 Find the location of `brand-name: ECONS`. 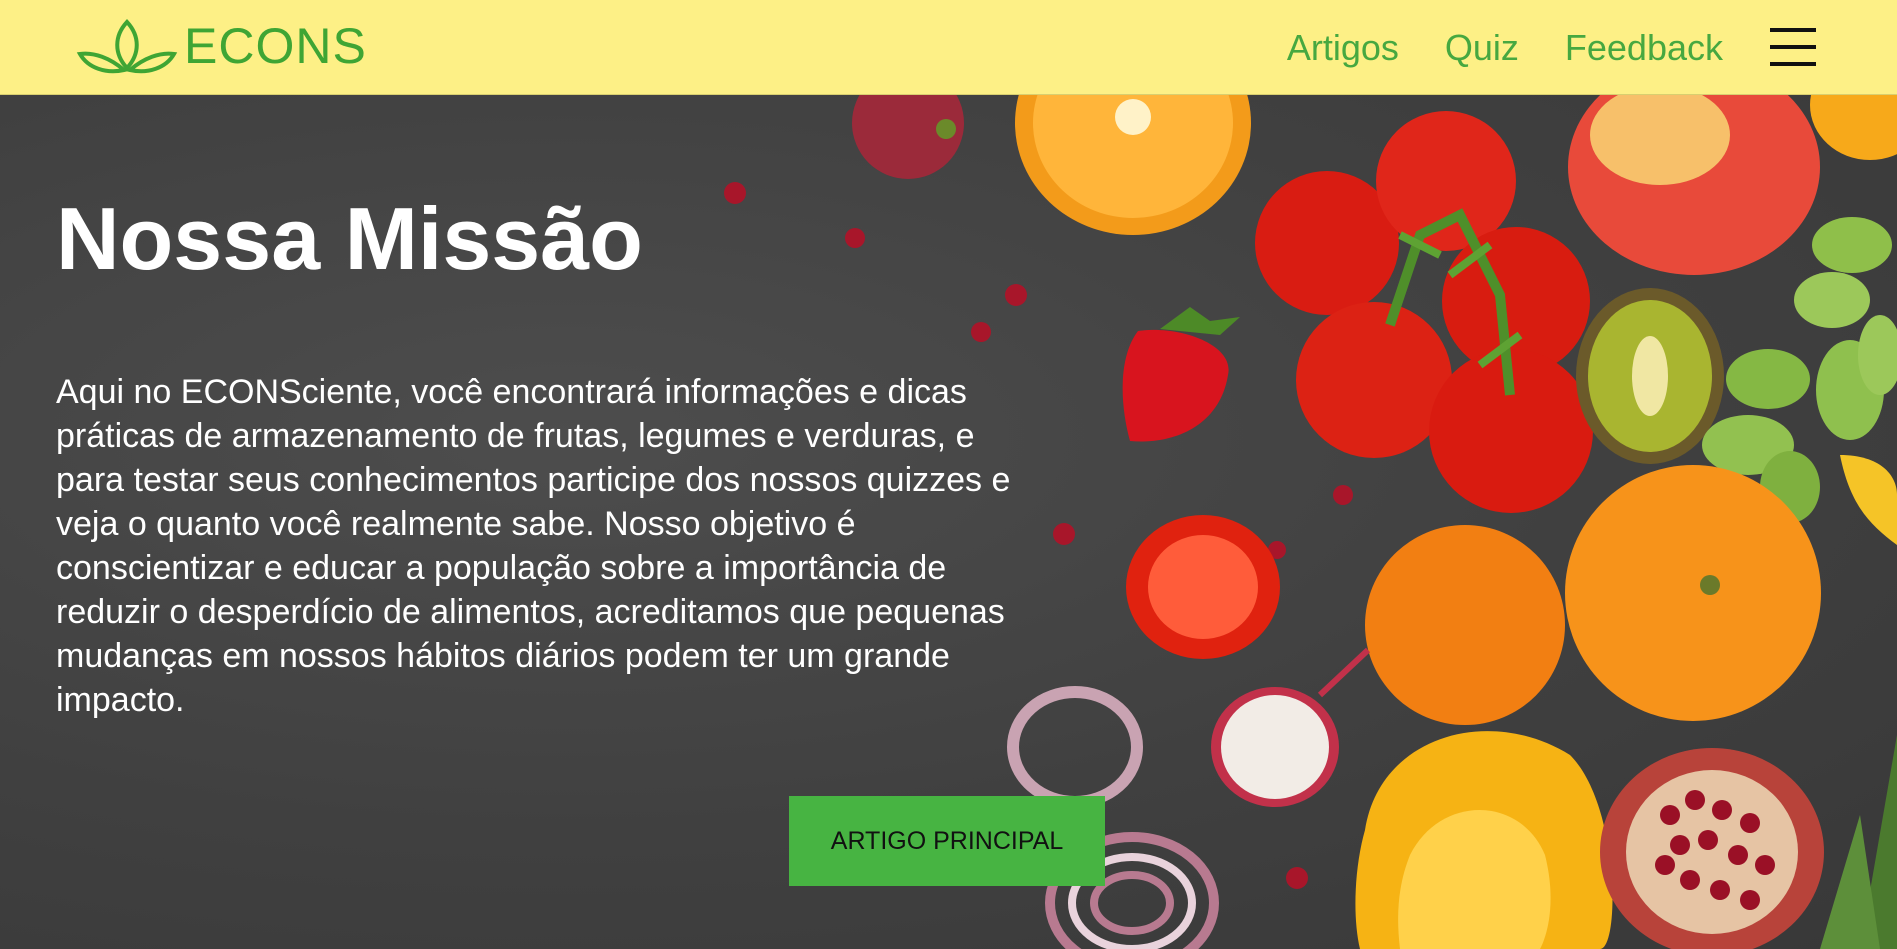

brand-name: ECONS is located at coordinates (275, 46).